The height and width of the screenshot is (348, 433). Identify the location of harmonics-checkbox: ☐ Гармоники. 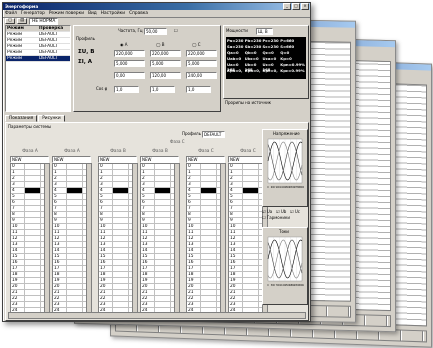
(276, 217).